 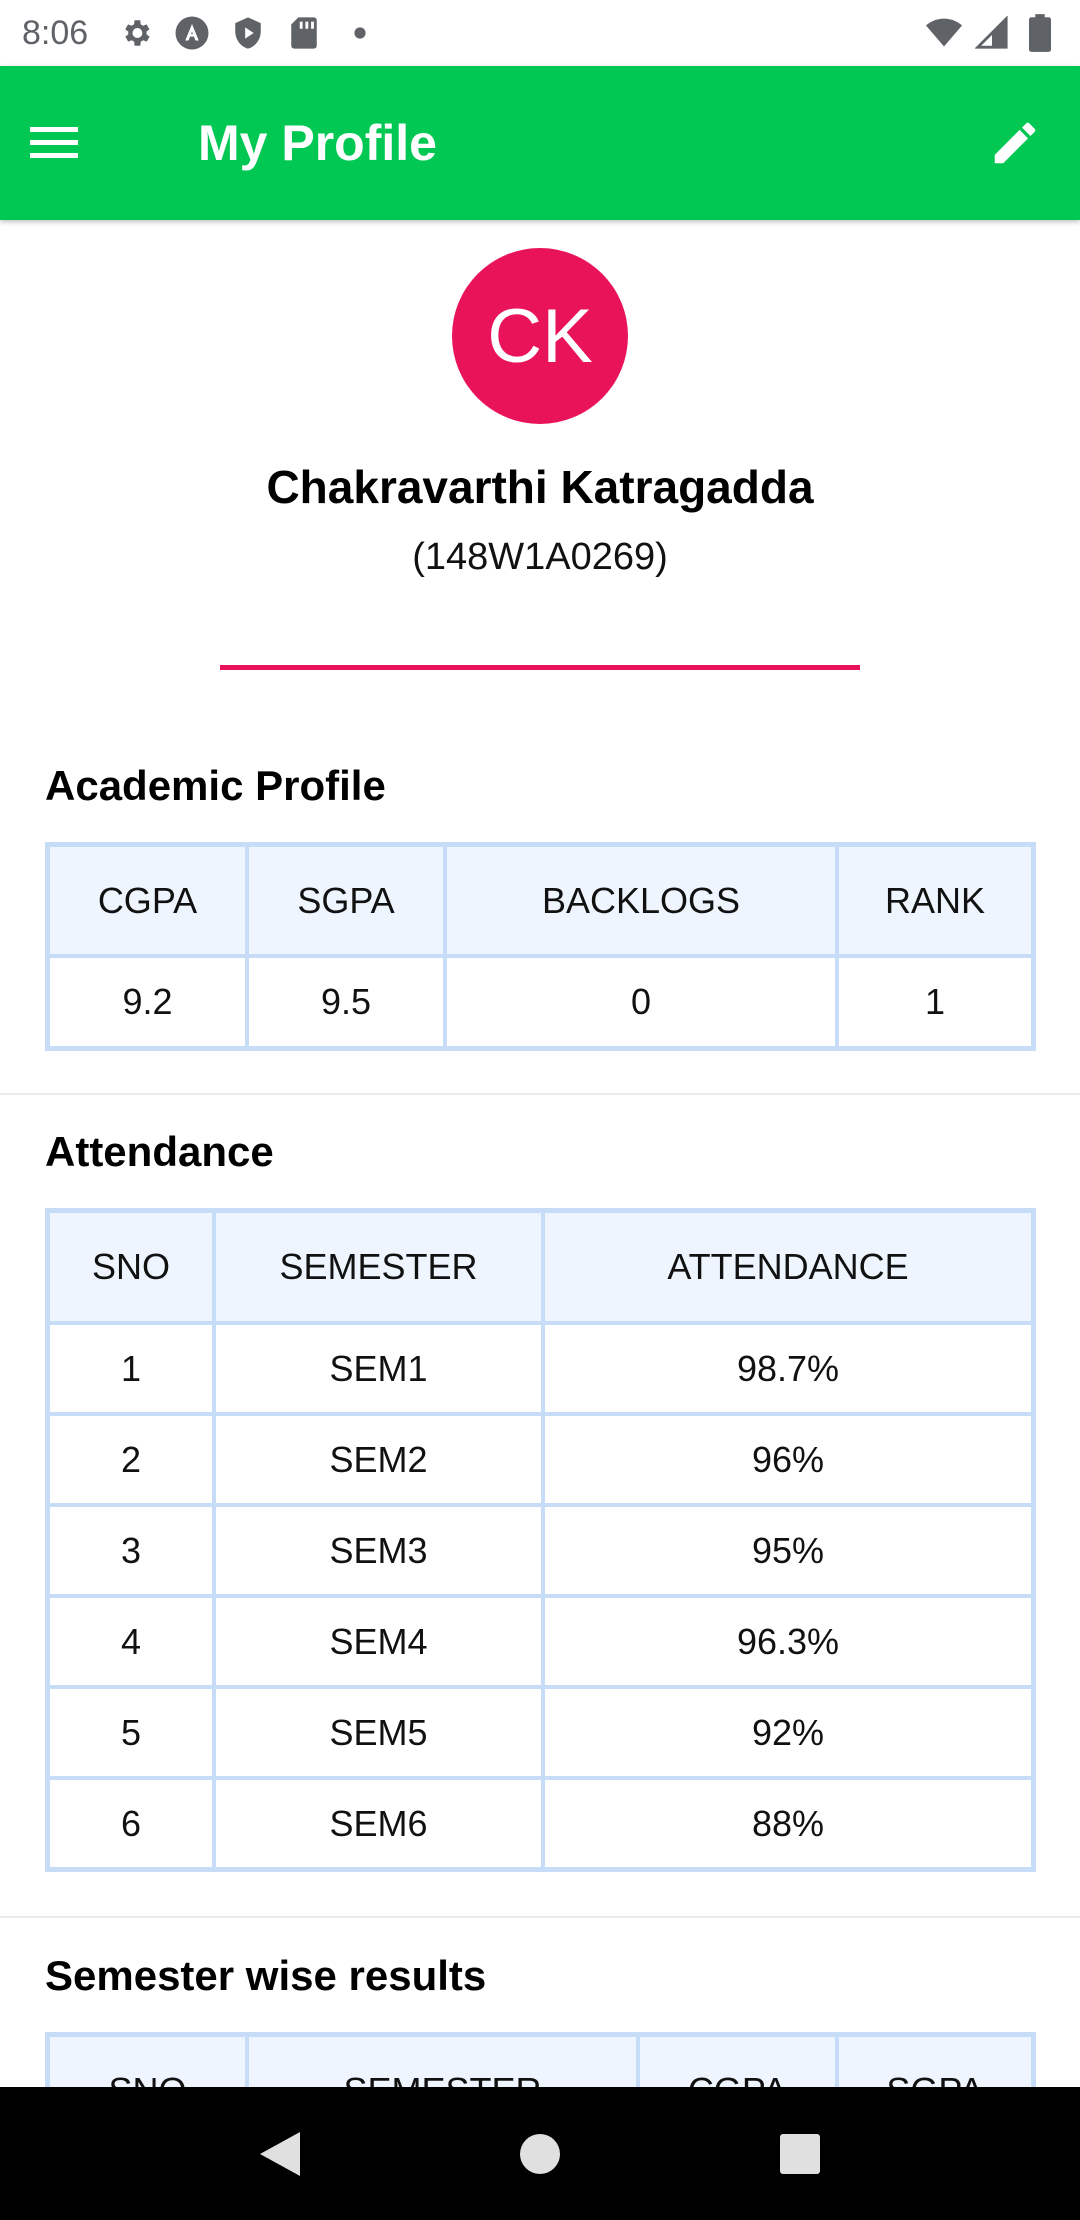 What do you see at coordinates (215, 785) in the screenshot?
I see `academic-profile-title: Academic Profile` at bounding box center [215, 785].